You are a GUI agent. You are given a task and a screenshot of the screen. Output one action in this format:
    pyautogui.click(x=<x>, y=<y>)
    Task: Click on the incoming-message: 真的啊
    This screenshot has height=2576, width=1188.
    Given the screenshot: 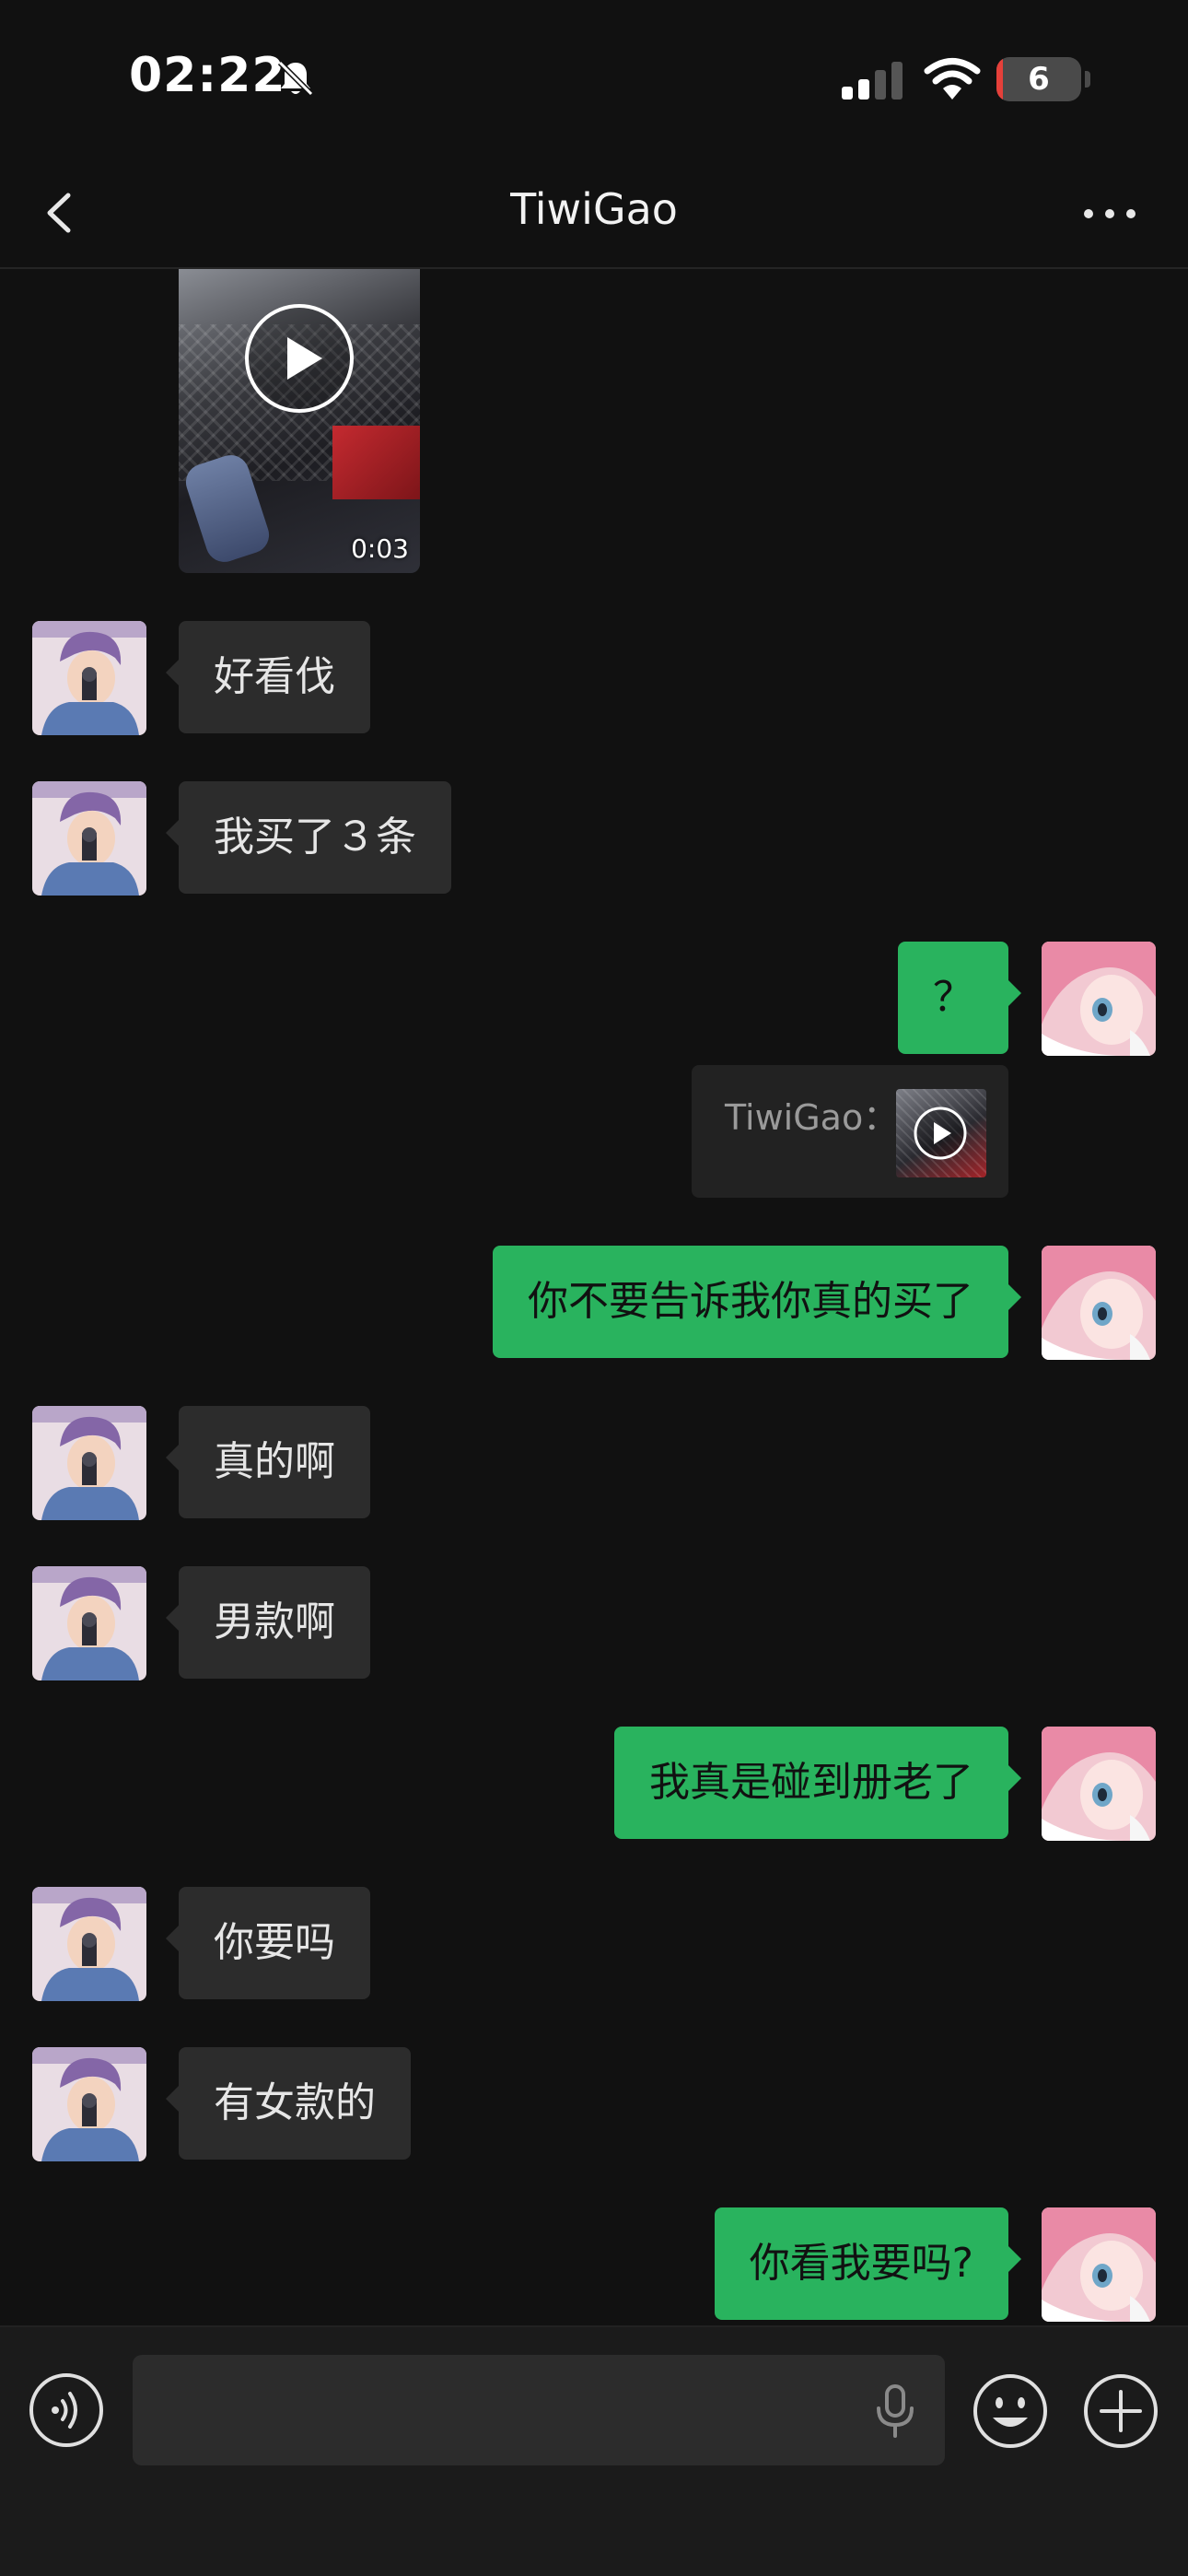 What is the action you would take?
    pyautogui.click(x=268, y=1462)
    